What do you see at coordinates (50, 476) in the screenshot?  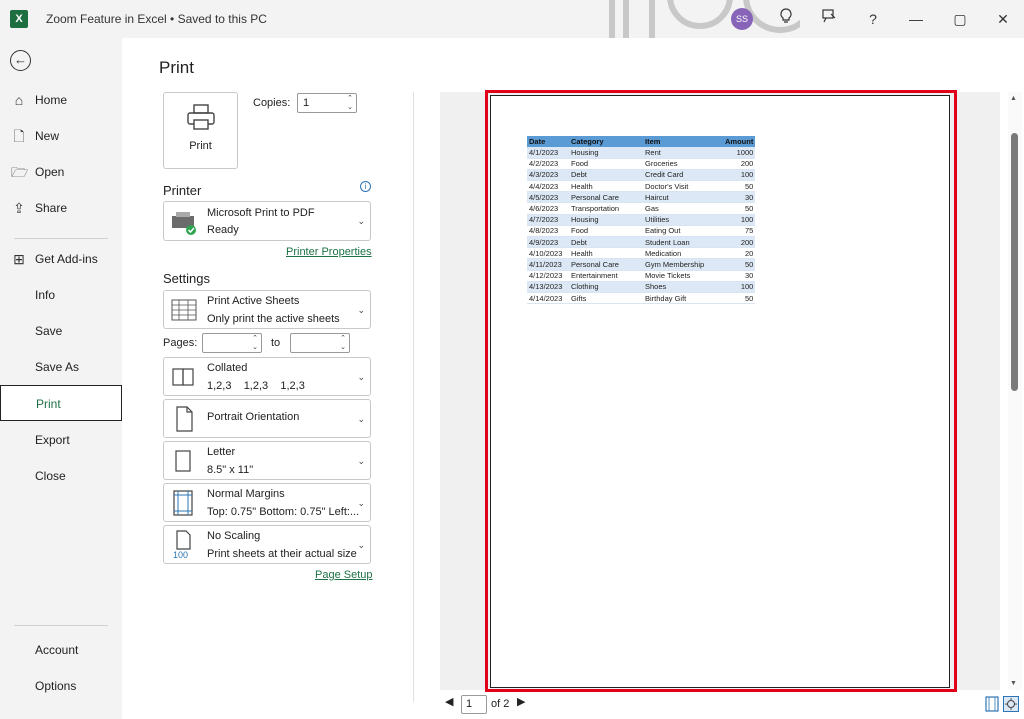 I see `nav-item-label: Close` at bounding box center [50, 476].